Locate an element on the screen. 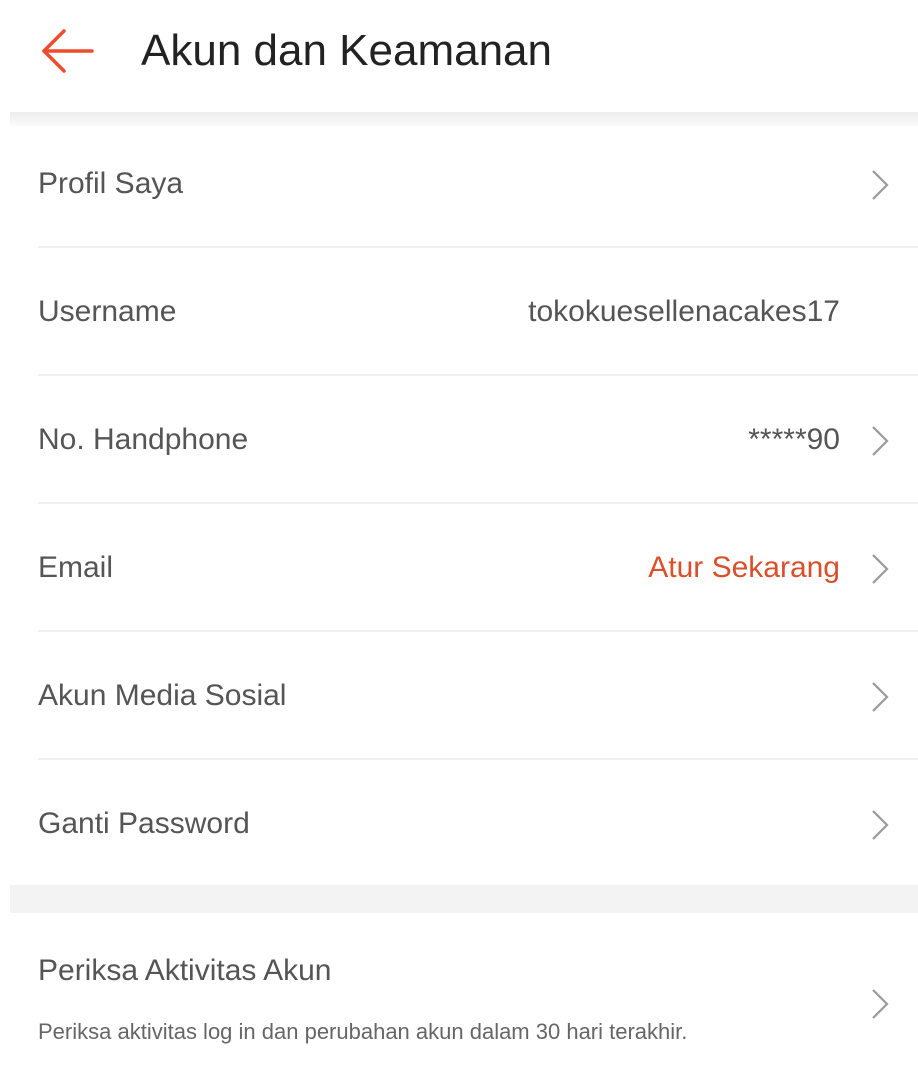 This screenshot has width=918, height=1090. menu-item-label: Username is located at coordinates (107, 311).